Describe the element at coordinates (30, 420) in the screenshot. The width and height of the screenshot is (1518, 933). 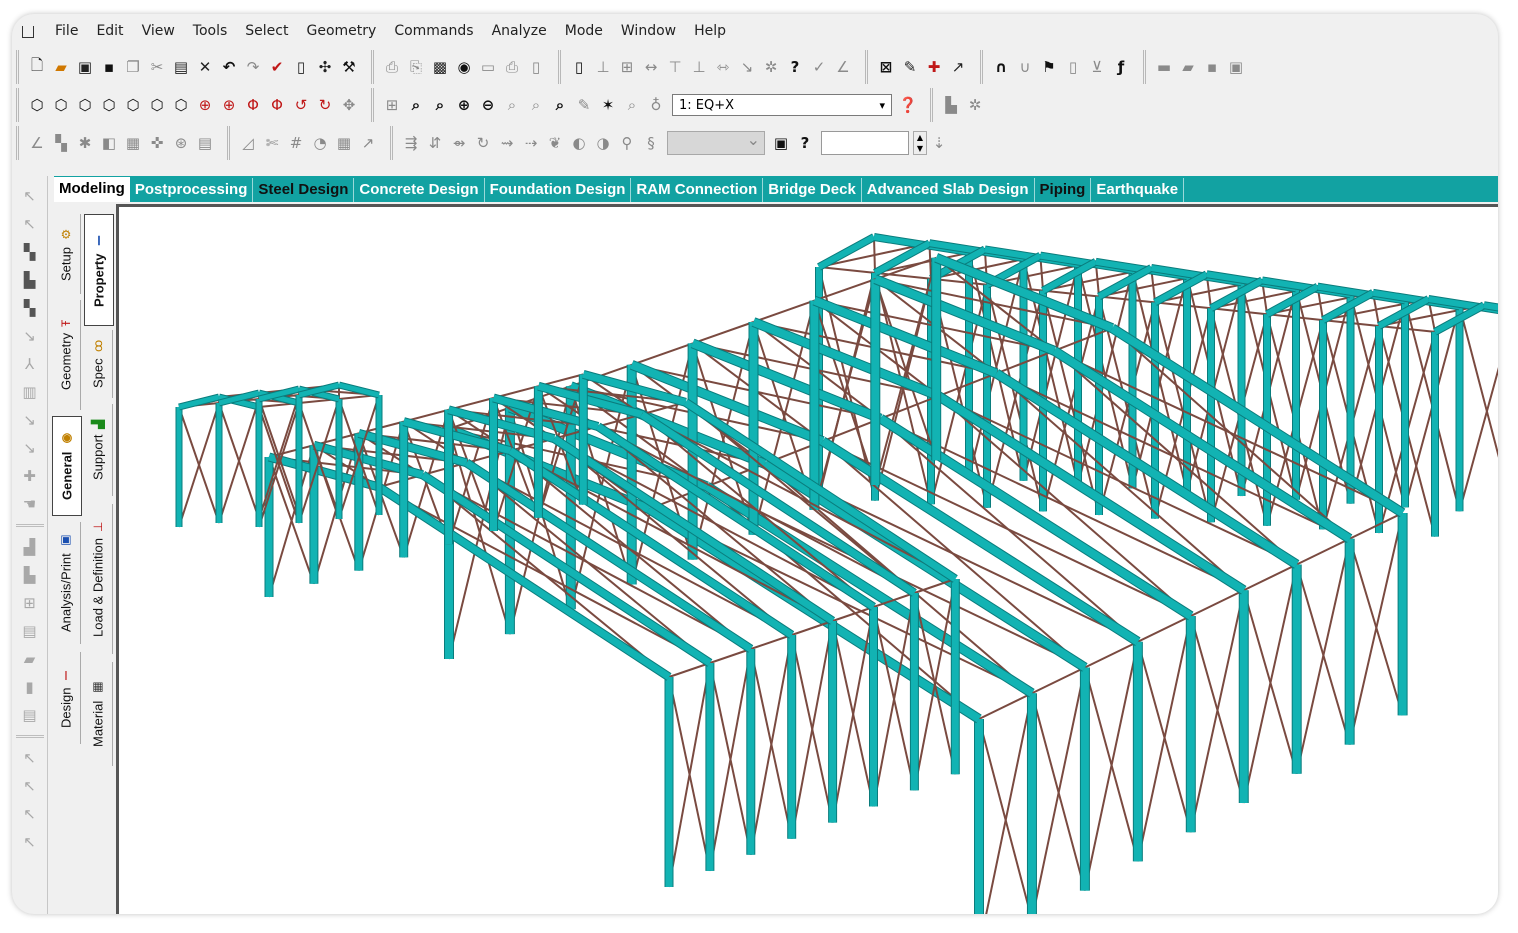
I see `load-cursor-icon: ↘` at that location.